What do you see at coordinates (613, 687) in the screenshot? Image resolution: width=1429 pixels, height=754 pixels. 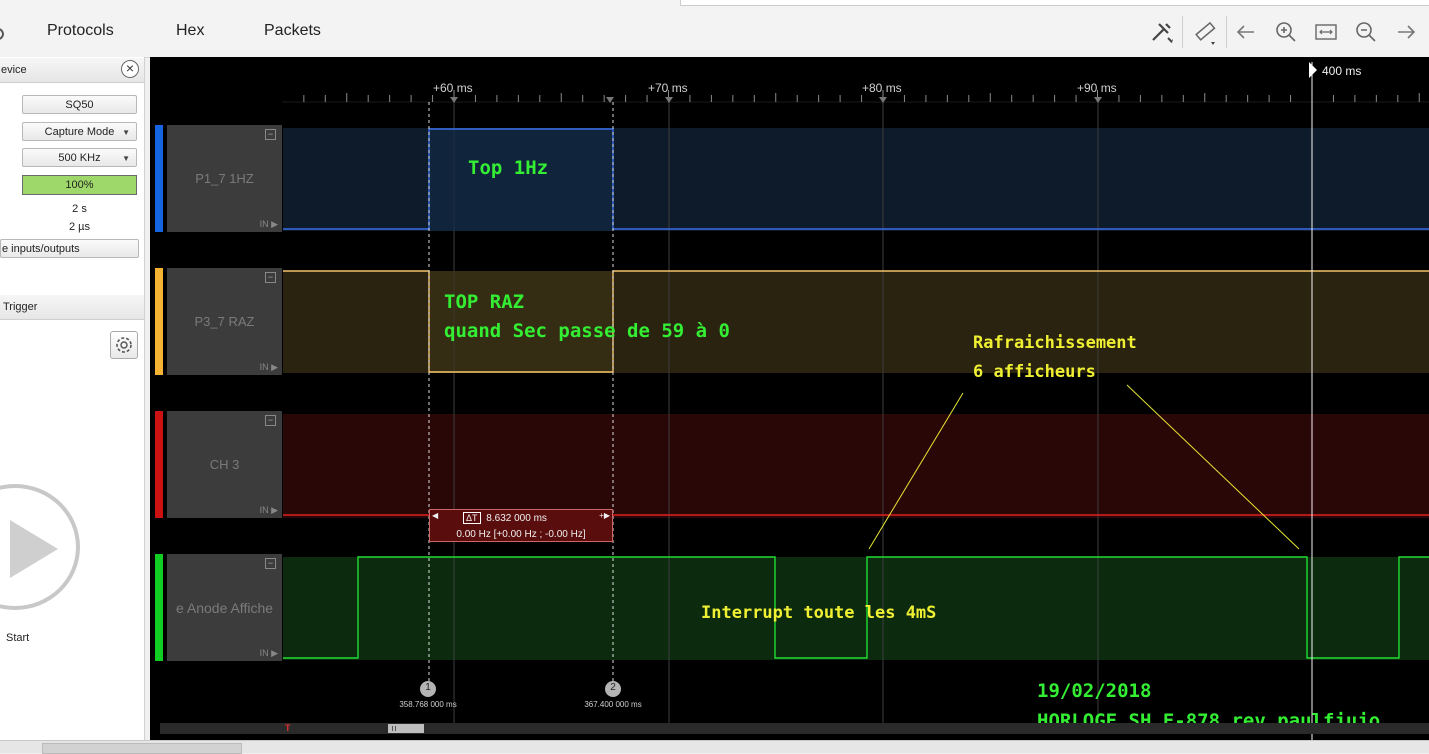 I see `cursor-2-id: 2` at bounding box center [613, 687].